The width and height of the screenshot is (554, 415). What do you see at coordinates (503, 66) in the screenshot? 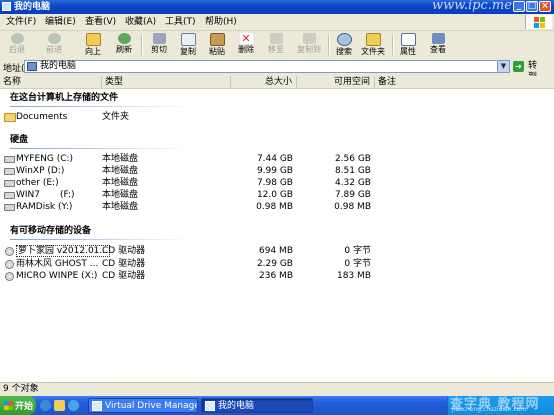
I see `chevron-down-icon: ▼` at bounding box center [503, 66].